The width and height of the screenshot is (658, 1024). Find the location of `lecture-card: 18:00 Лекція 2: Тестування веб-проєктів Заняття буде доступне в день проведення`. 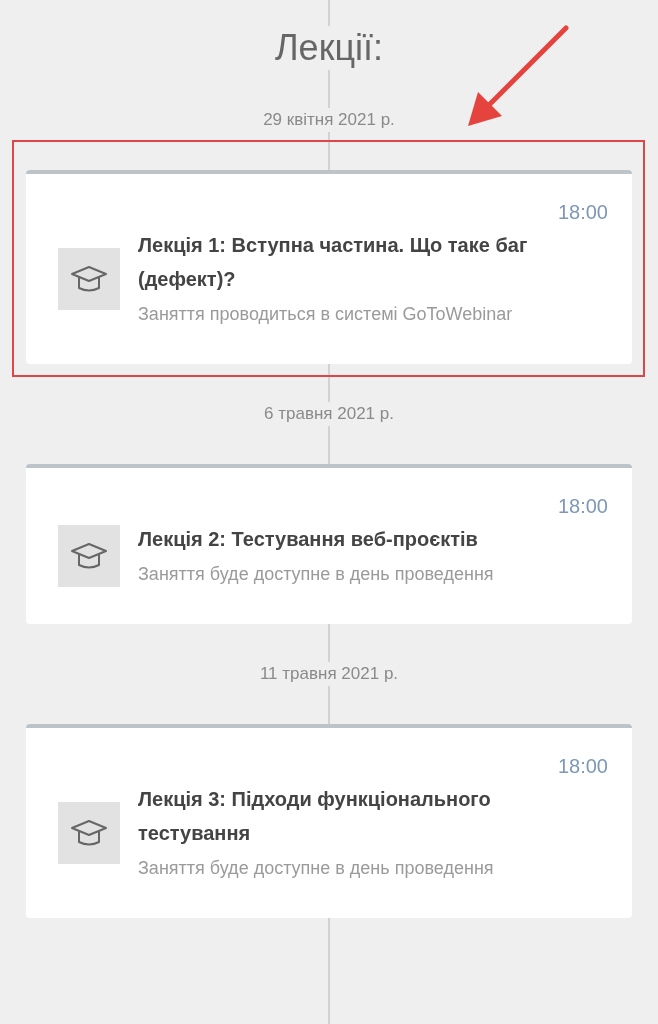

lecture-card: 18:00 Лекція 2: Тестування веб-проєктів Заняття буде доступне в день проведення is located at coordinates (329, 544).